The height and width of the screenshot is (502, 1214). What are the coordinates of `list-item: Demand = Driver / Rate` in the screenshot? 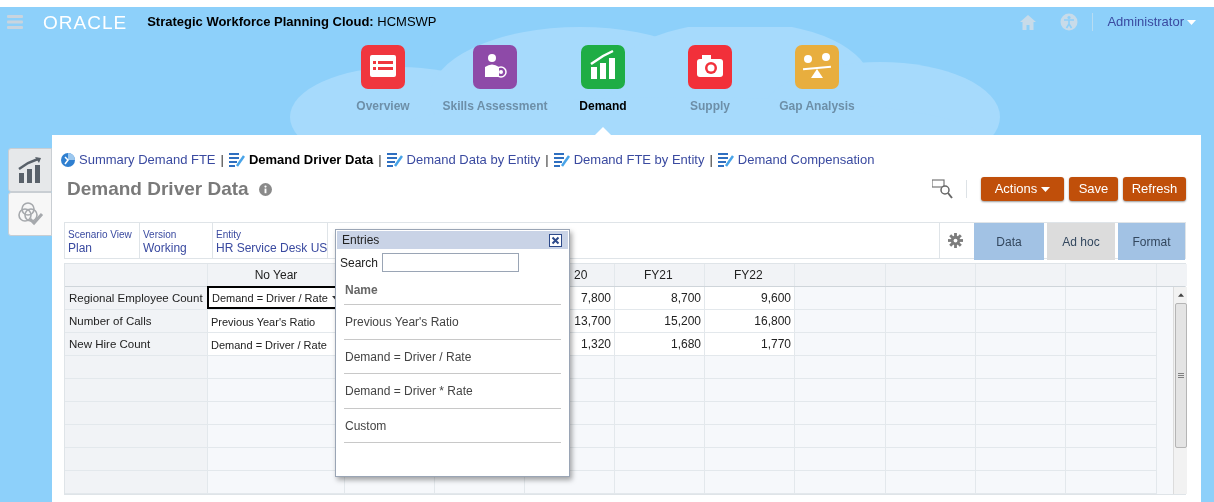 It's located at (452, 356).